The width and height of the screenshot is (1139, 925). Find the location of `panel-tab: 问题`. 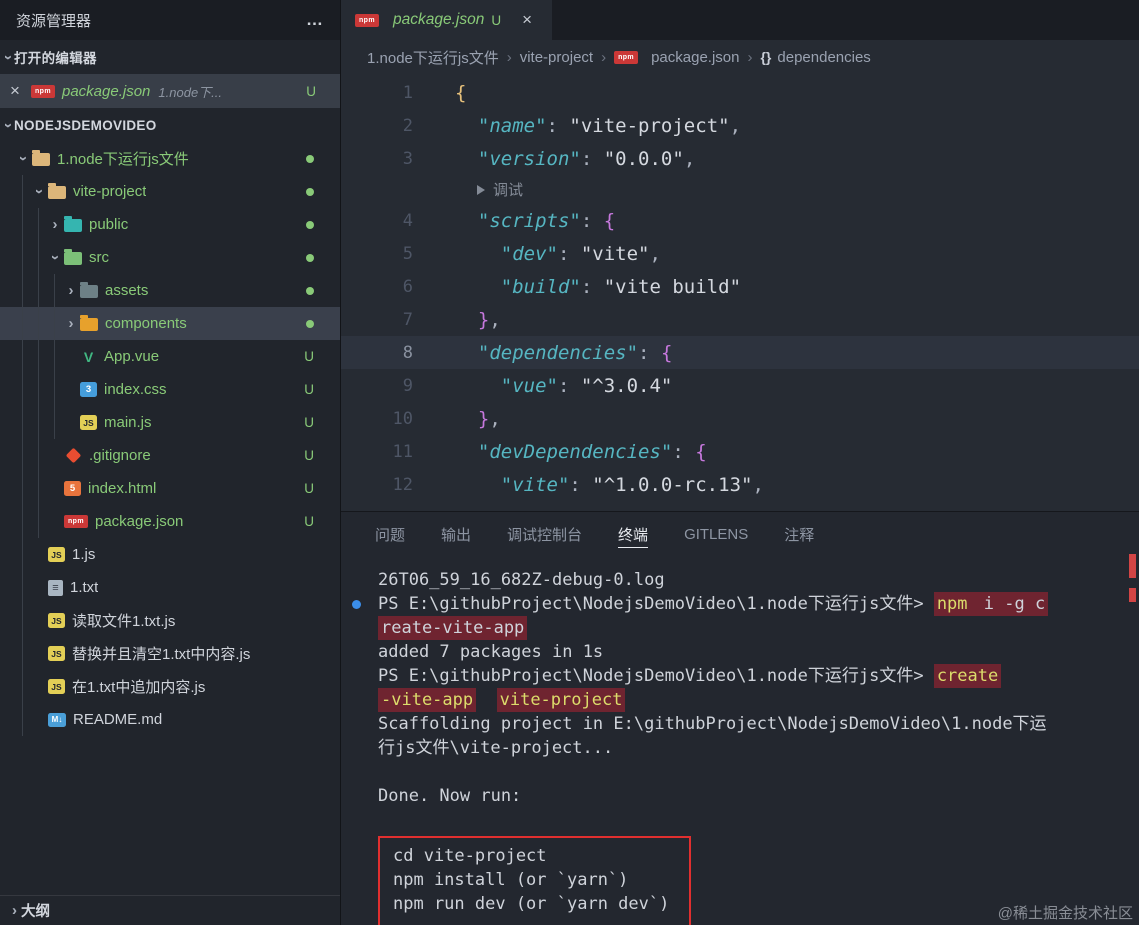

panel-tab: 问题 is located at coordinates (390, 534).